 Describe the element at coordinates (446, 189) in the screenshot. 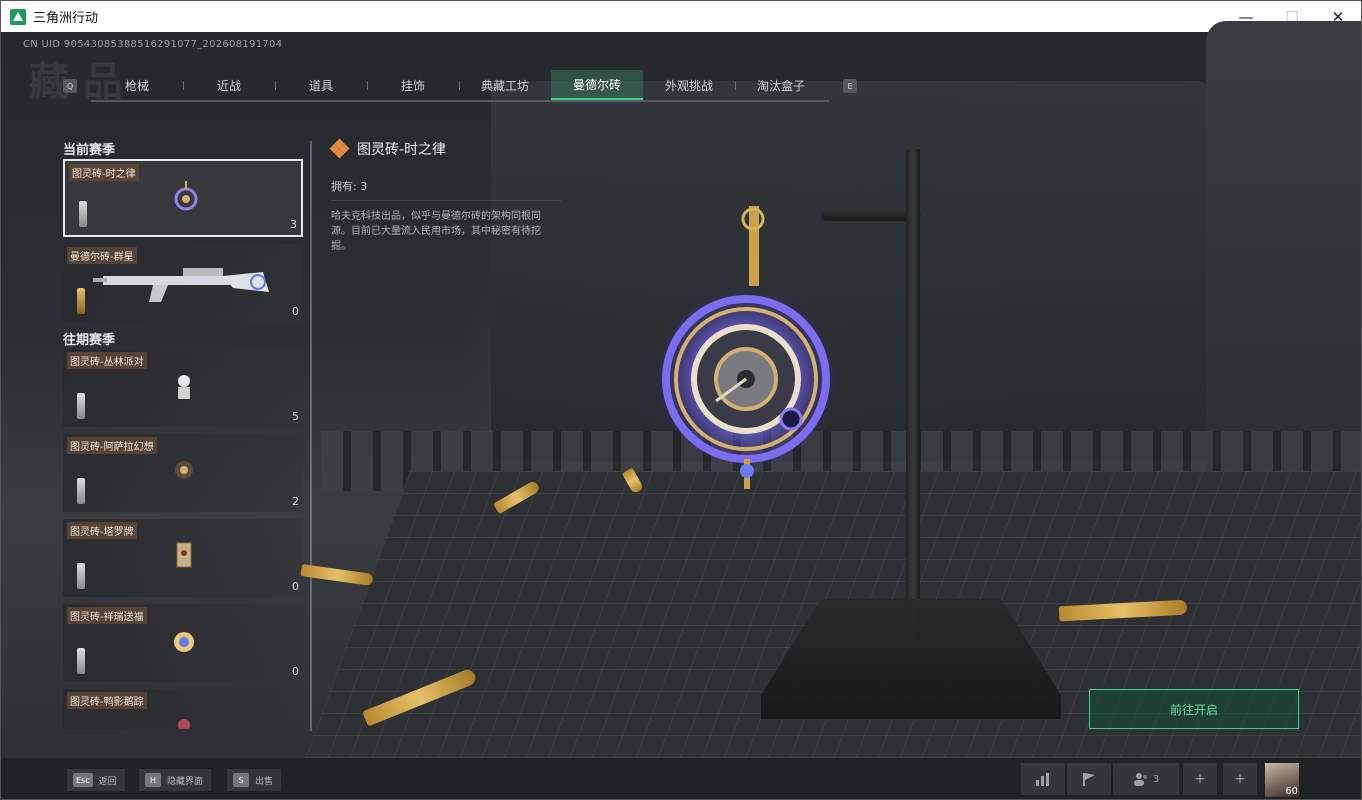

I see `owned-count: 拥有: 3` at that location.